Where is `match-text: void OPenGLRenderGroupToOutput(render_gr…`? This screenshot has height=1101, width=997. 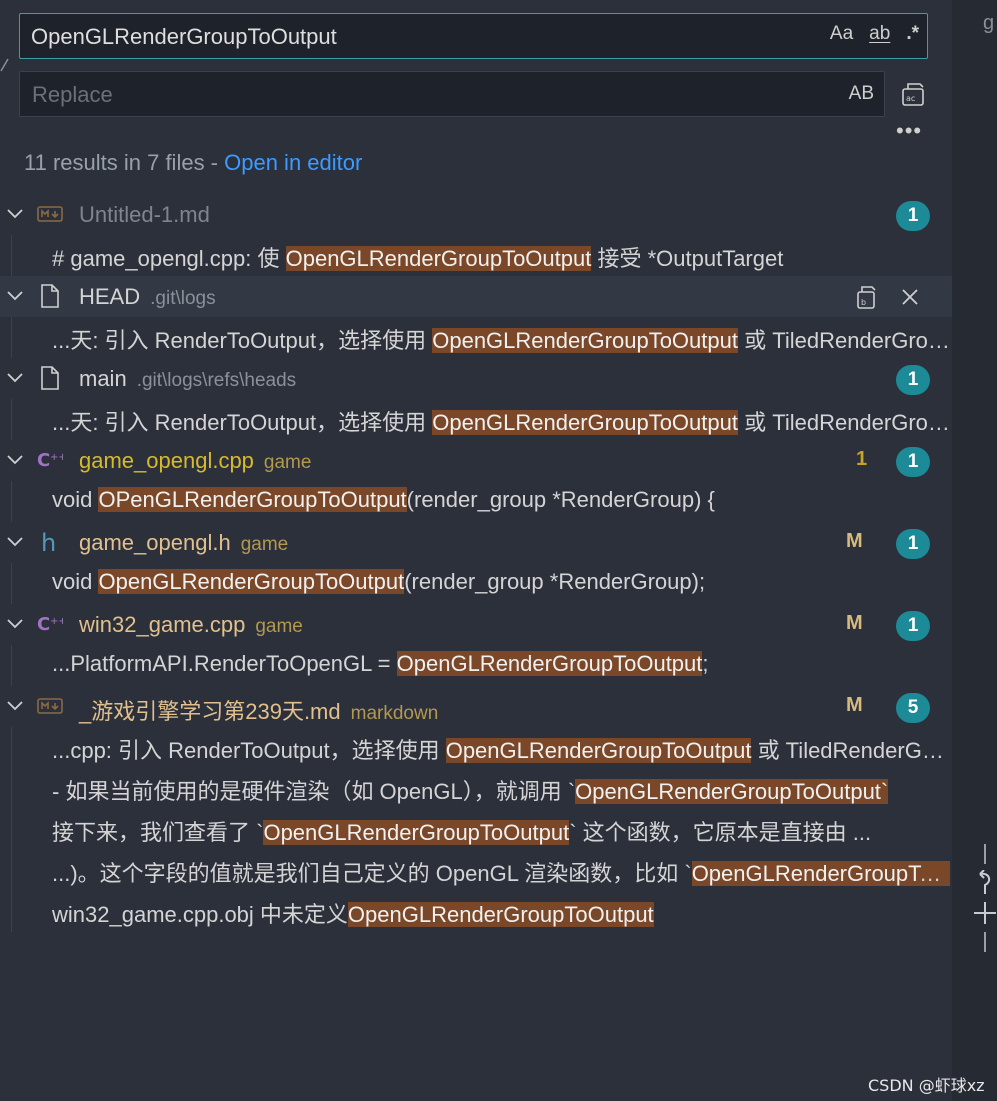 match-text: void OPenGLRenderGroupToOutput(render_gr… is located at coordinates (501, 500).